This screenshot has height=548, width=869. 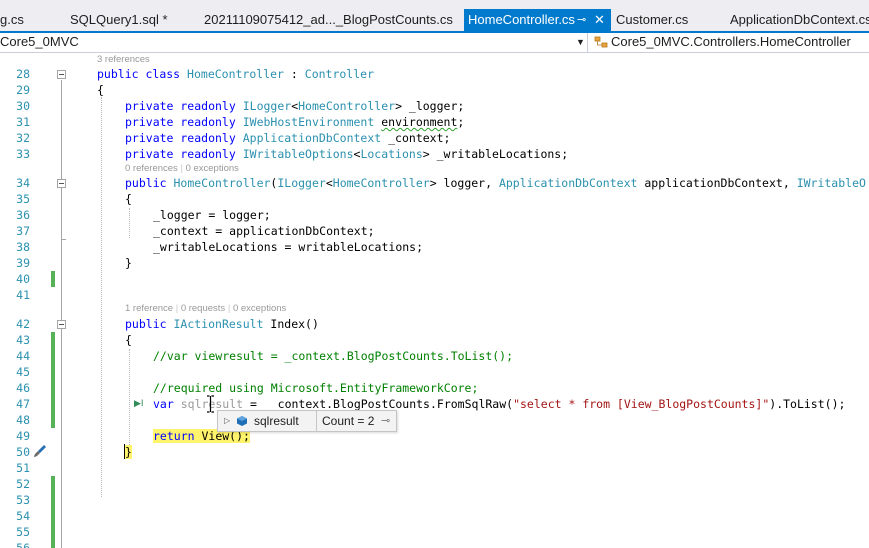 I want to click on code-line-36: _logger = logger;, so click(x=212, y=215).